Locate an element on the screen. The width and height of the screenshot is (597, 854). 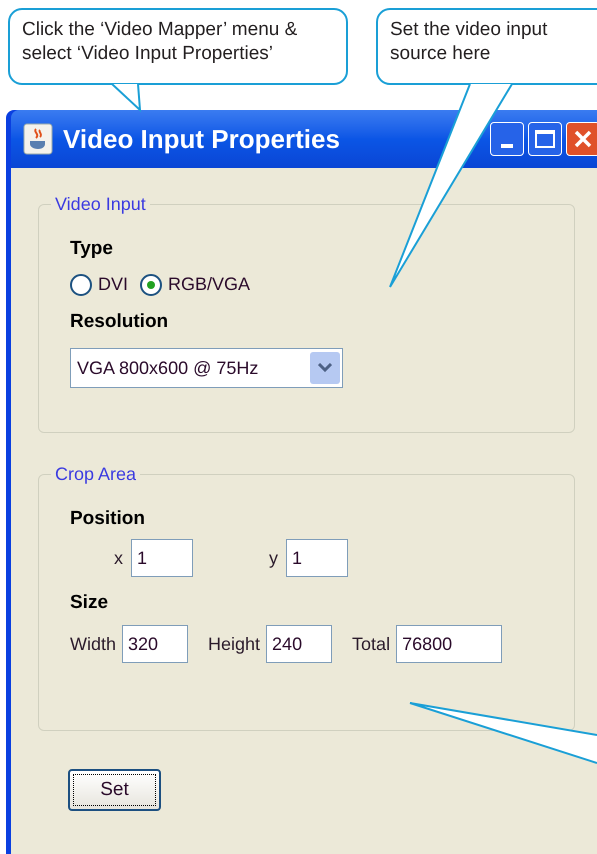
maximize-button is located at coordinates (545, 139).